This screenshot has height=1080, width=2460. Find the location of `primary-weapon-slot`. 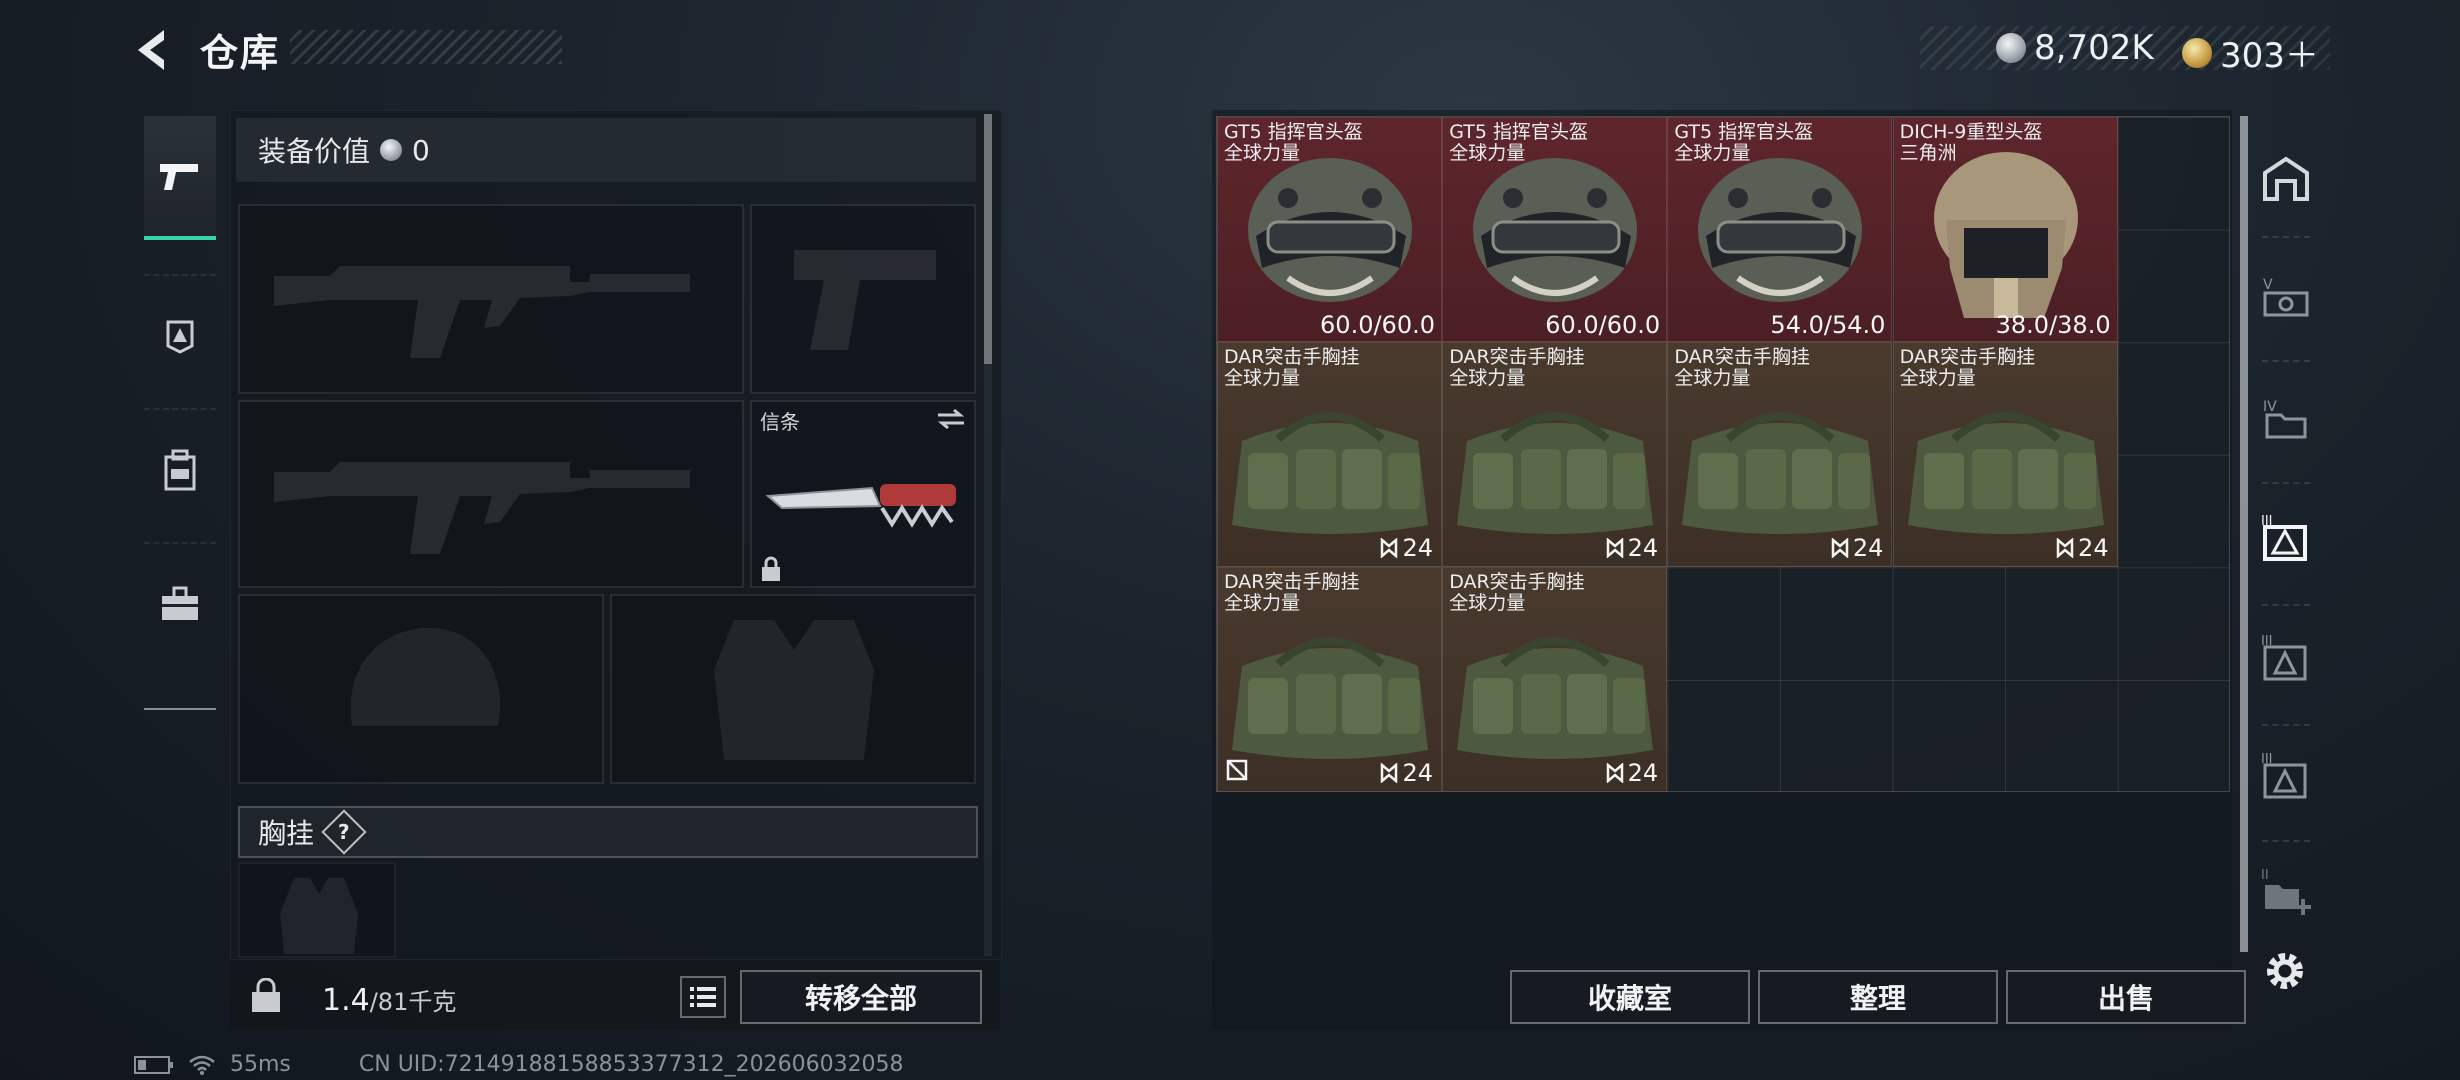

primary-weapon-slot is located at coordinates (491, 299).